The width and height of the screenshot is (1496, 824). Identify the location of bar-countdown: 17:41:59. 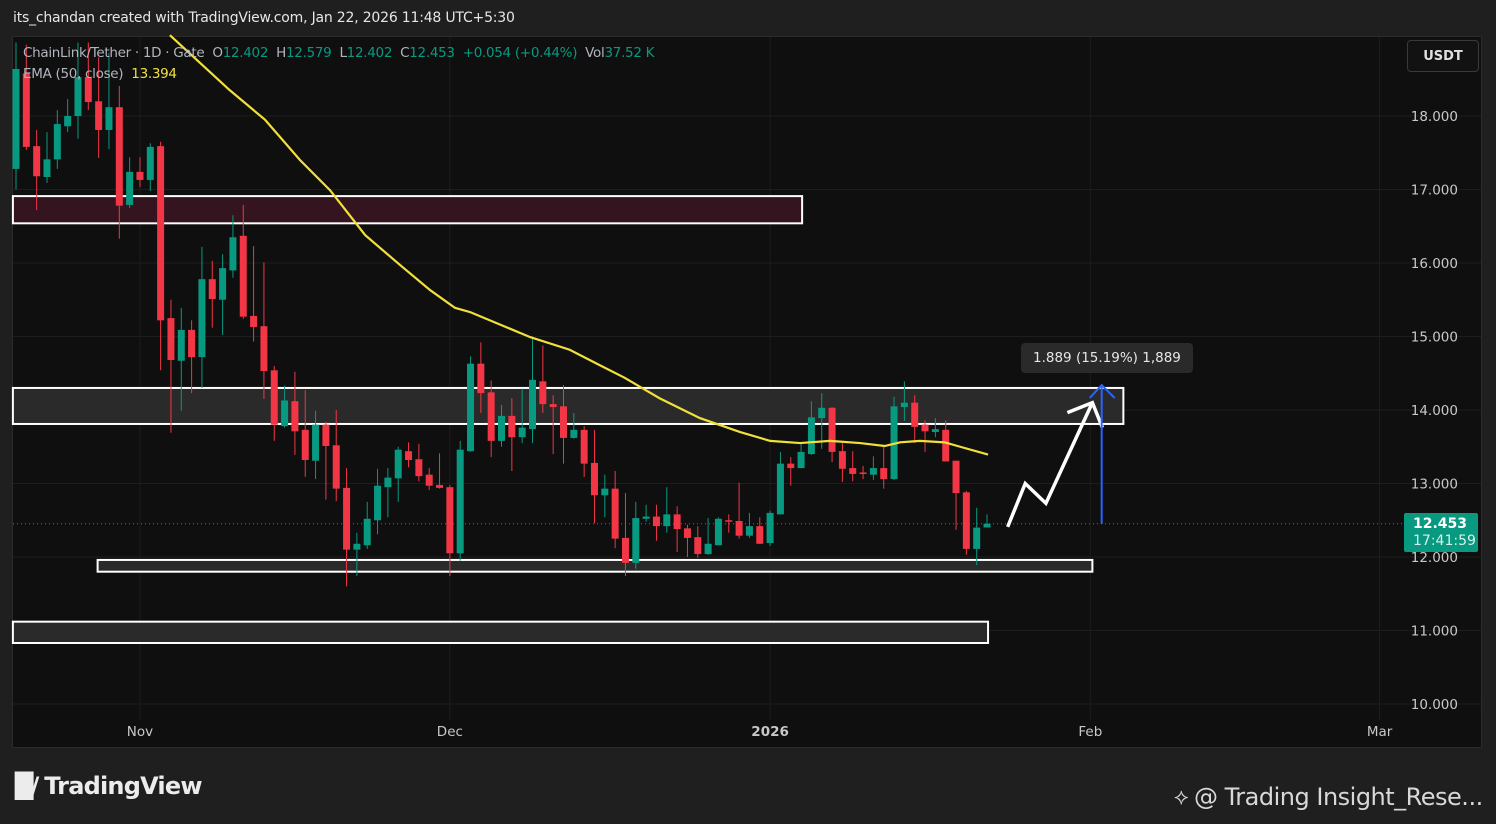
(1444, 541).